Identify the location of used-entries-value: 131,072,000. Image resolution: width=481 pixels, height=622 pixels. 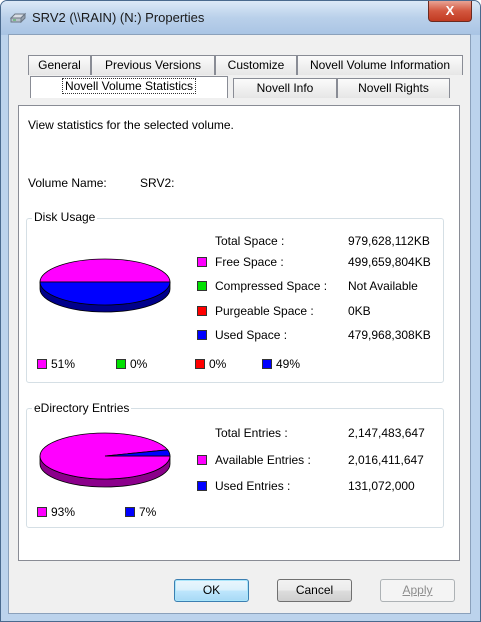
(381, 486).